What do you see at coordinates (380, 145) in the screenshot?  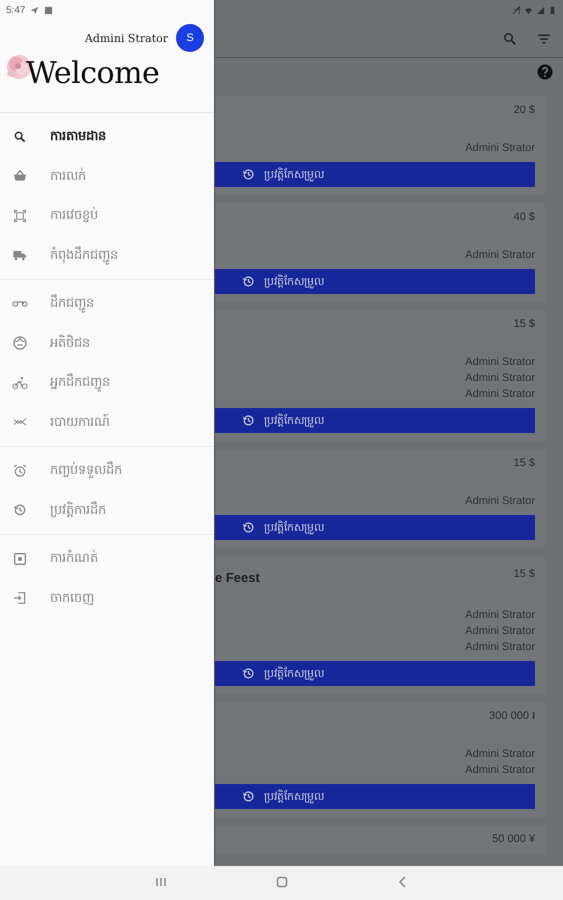 I see `order-card: 20 $ Admini Strator ប្រវត្តិកែសម្រួល` at bounding box center [380, 145].